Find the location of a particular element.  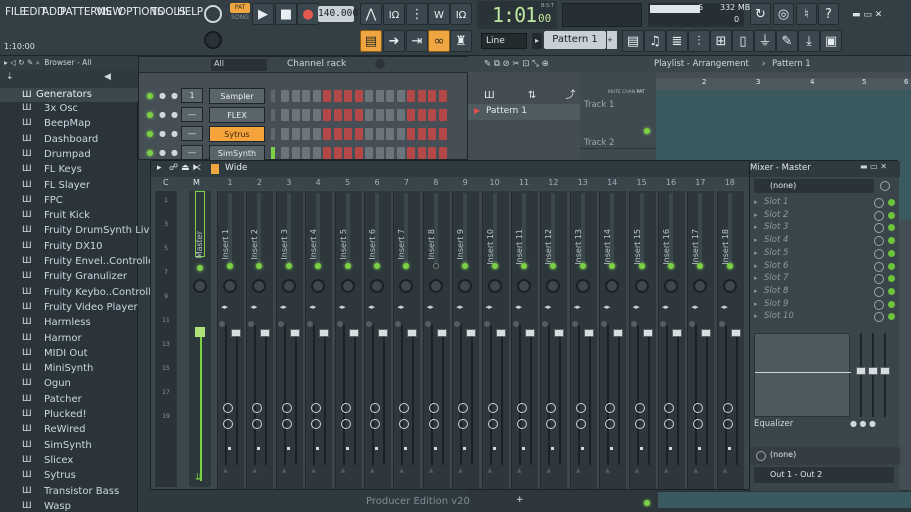

browser-item: Ш ReWired is located at coordinates (69, 430).